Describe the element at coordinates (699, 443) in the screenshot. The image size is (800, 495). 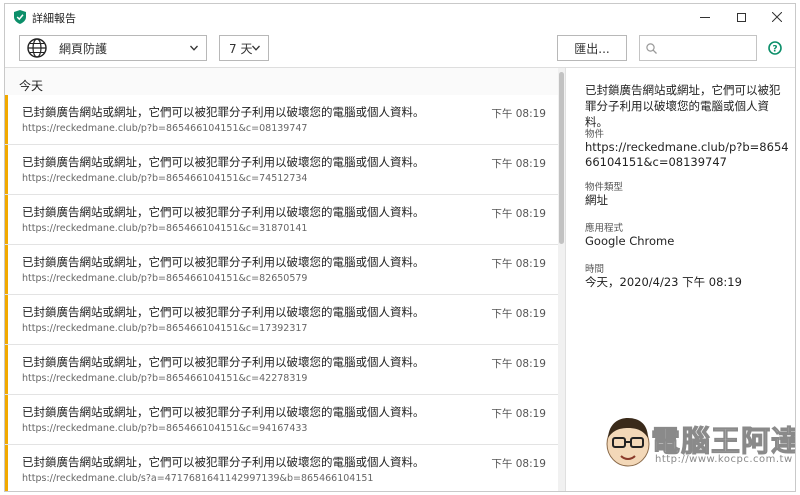
I see `watermark: 電腦王阿達 http://www.kocpc.com.tw` at that location.